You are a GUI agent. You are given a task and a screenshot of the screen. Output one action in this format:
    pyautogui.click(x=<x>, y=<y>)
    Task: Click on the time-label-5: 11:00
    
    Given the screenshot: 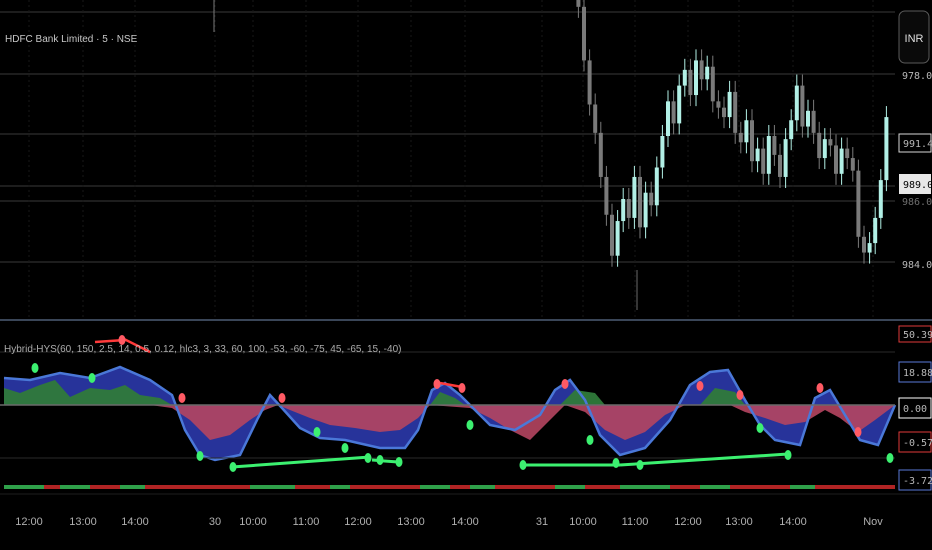 What is the action you would take?
    pyautogui.click(x=306, y=522)
    